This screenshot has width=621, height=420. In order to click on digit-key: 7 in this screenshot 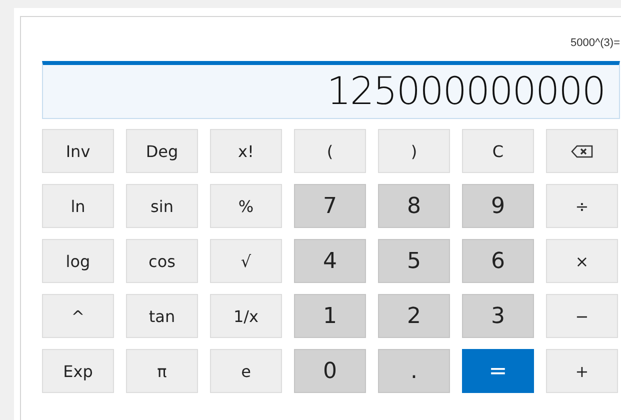, I will do `click(330, 206)`.